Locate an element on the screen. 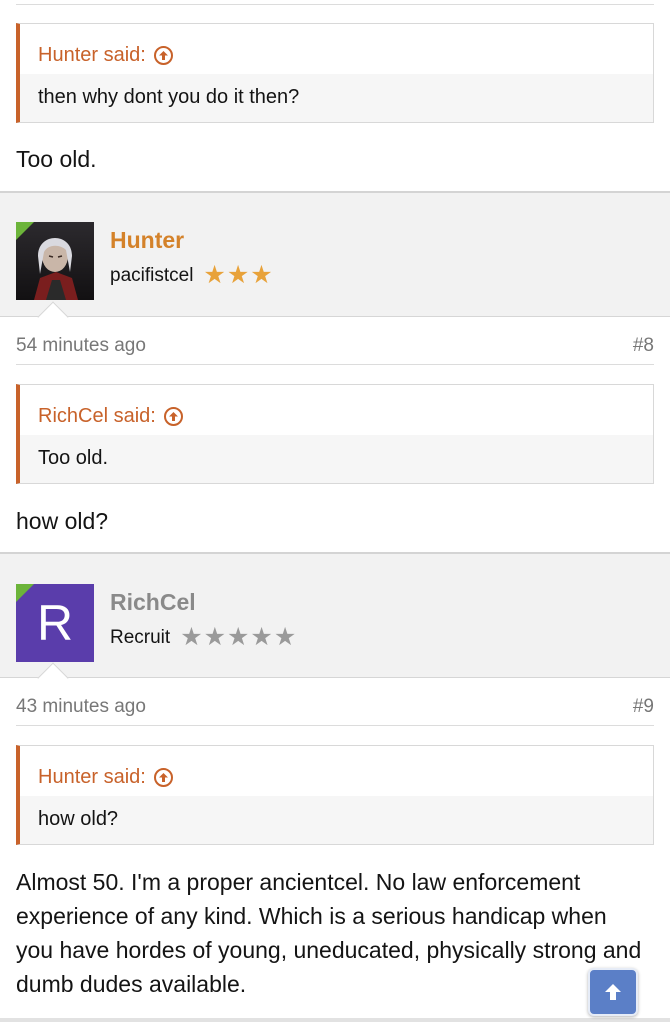  post-meta: 43 minutes ago #9 is located at coordinates (335, 707).